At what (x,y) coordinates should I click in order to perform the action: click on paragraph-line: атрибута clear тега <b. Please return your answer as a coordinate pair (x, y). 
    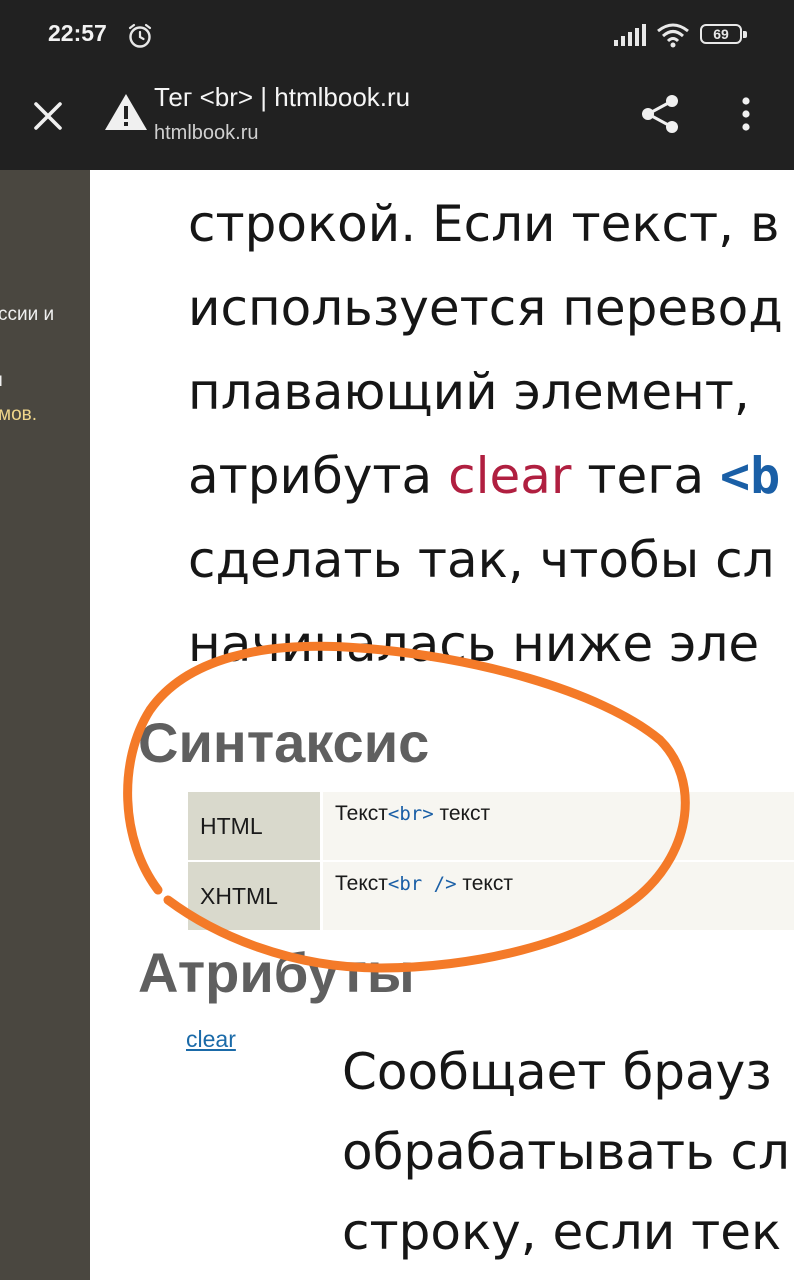
    Looking at the image, I should click on (485, 476).